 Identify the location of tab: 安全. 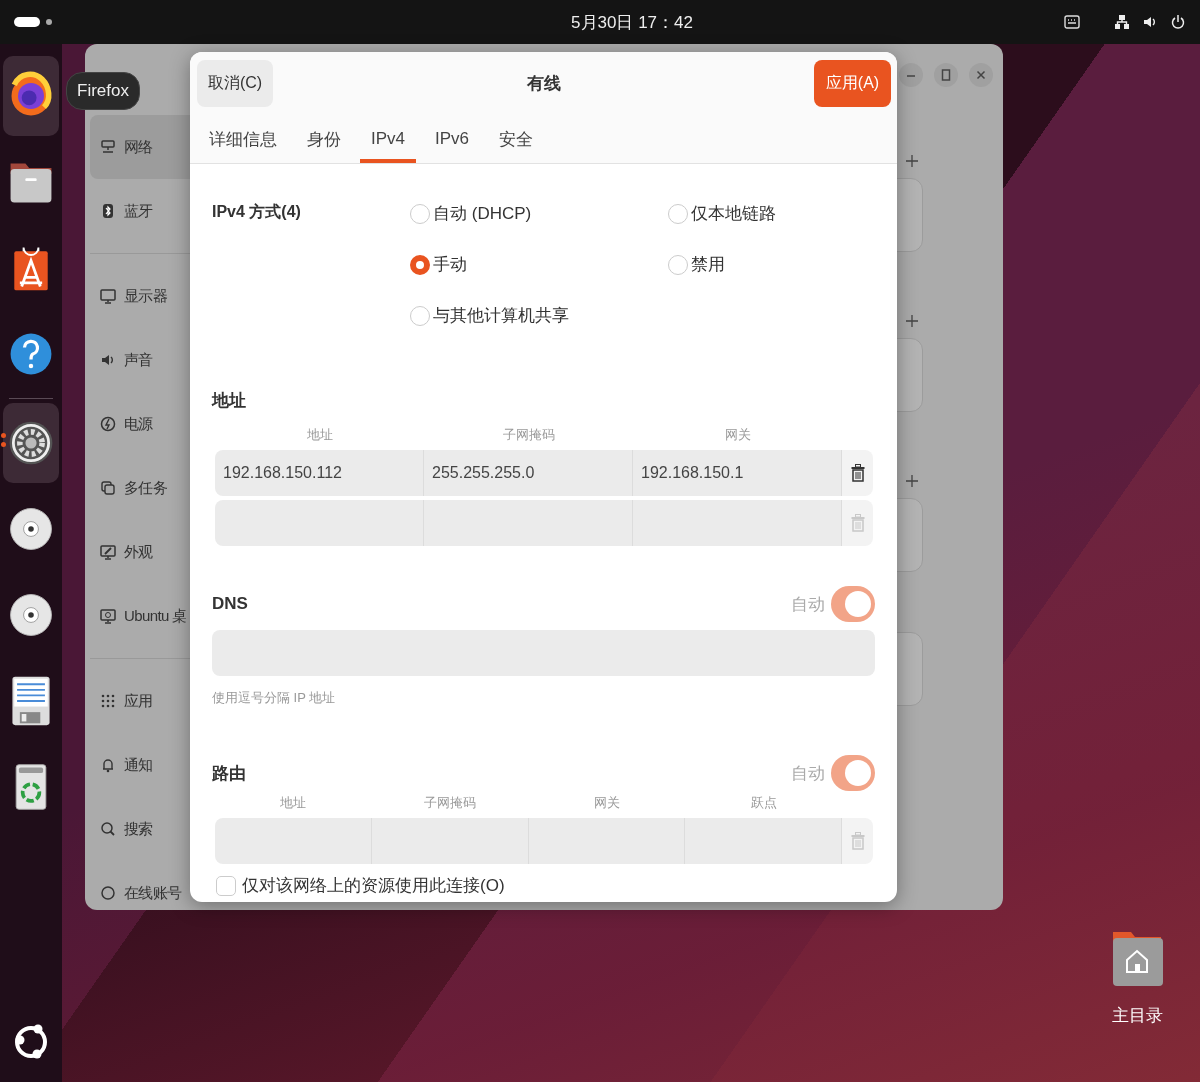
(516, 139).